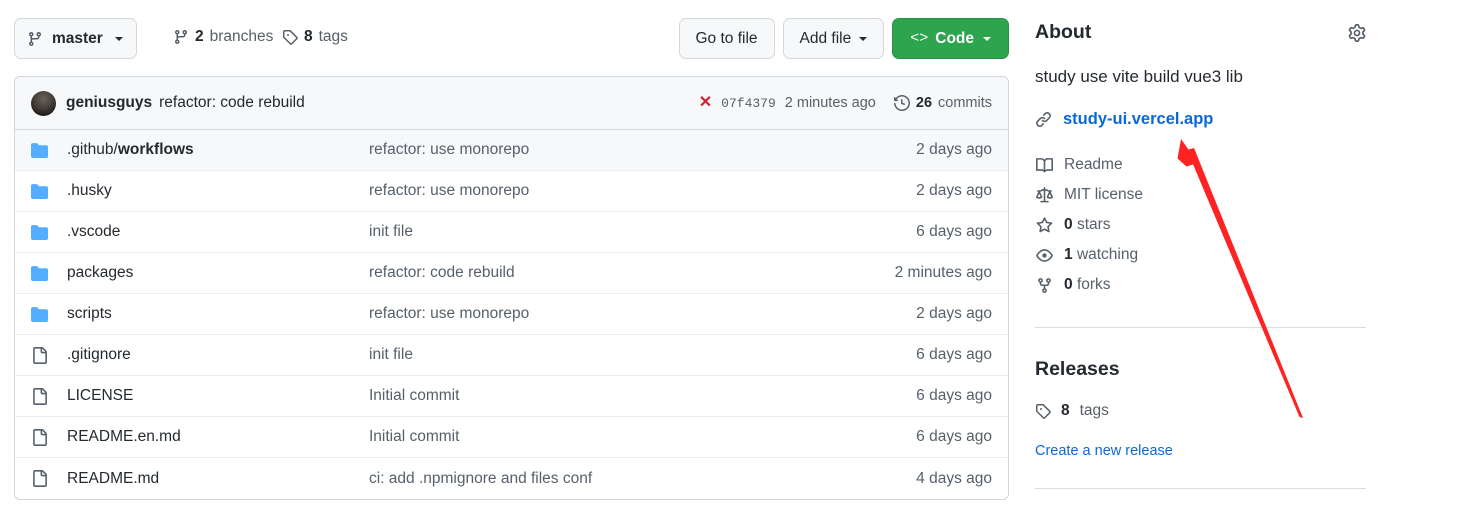 The image size is (1465, 509). What do you see at coordinates (825, 38) in the screenshot?
I see `add-file-label: Add file` at bounding box center [825, 38].